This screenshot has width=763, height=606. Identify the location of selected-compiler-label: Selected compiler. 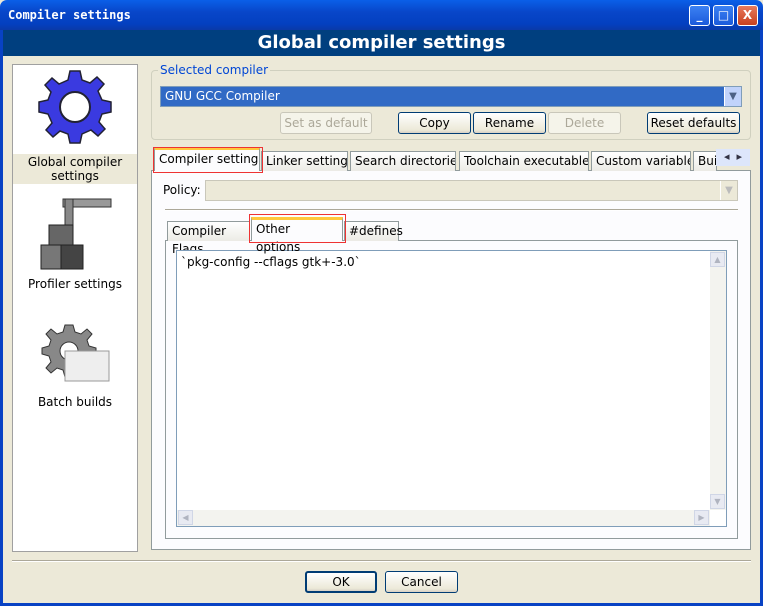
(214, 70).